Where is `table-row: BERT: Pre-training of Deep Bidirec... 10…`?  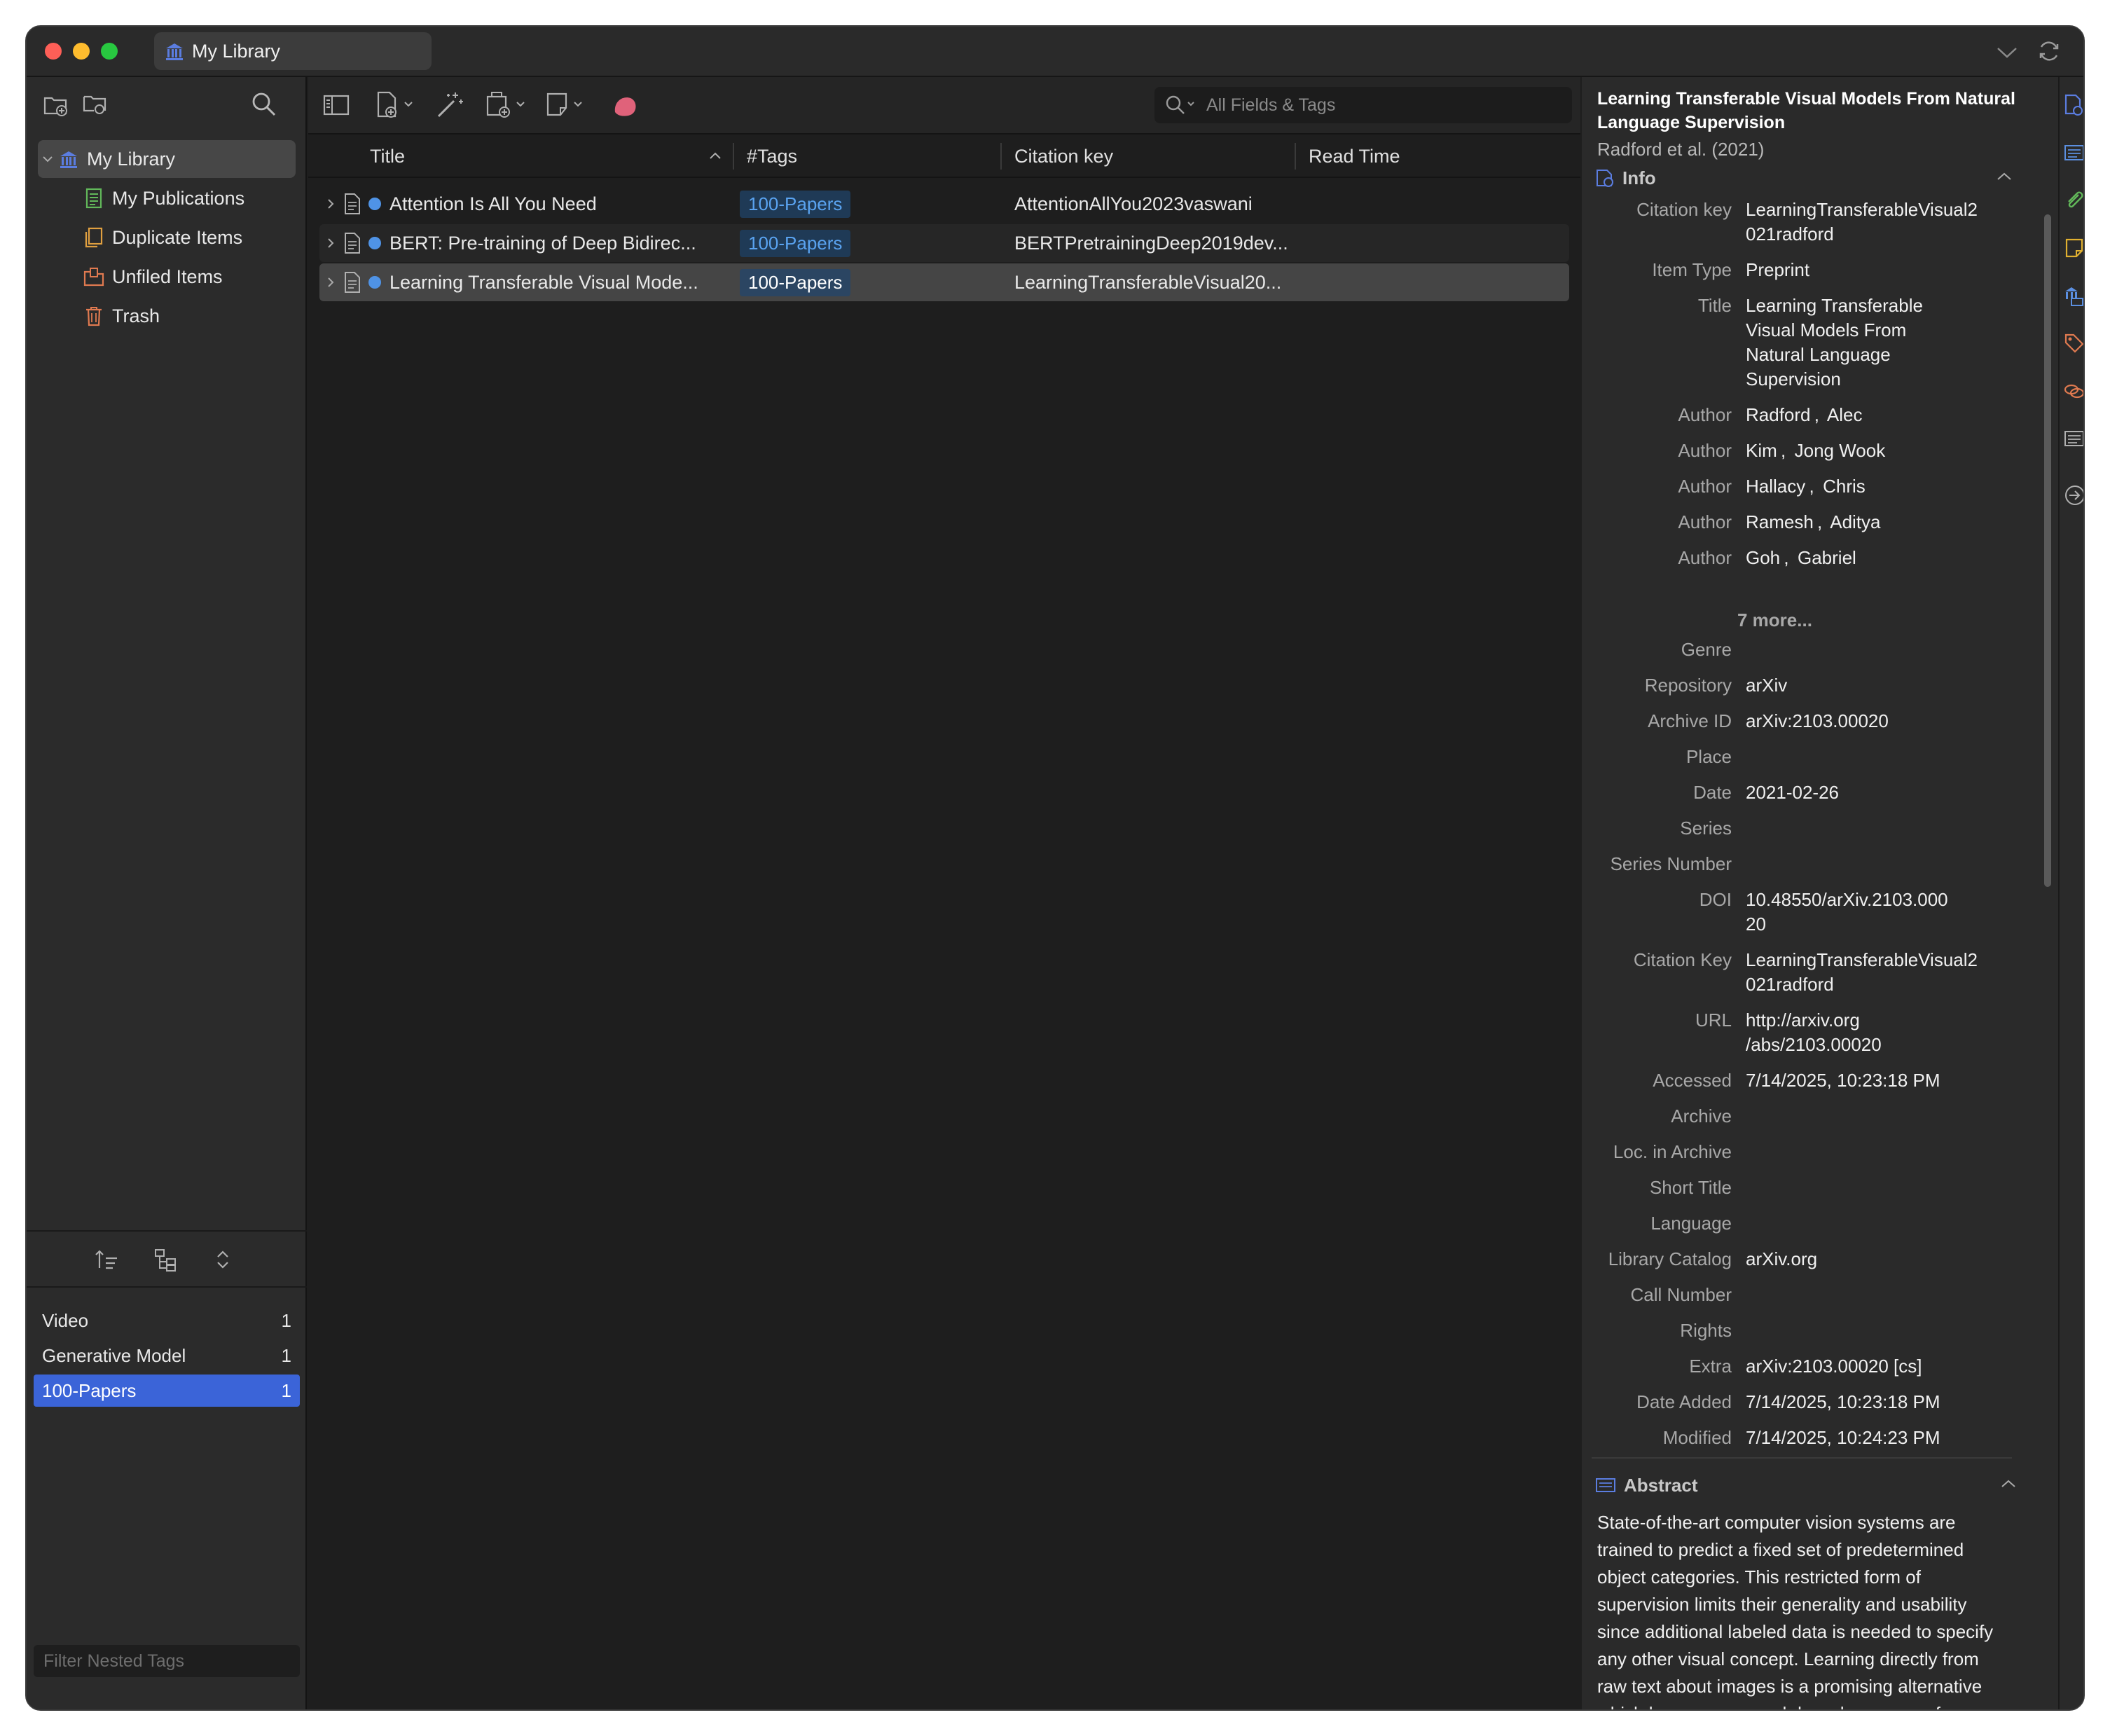 table-row: BERT: Pre-training of Deep Bidirec... 10… is located at coordinates (944, 243).